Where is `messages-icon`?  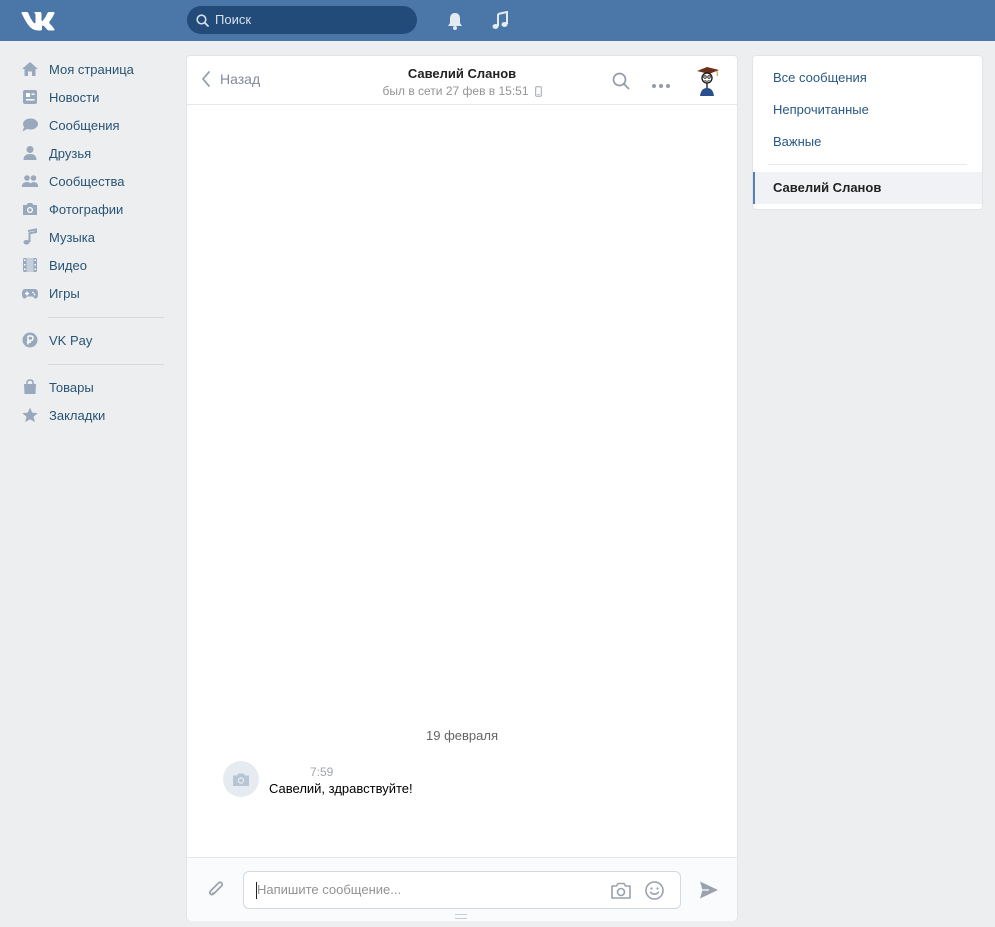 messages-icon is located at coordinates (30, 125).